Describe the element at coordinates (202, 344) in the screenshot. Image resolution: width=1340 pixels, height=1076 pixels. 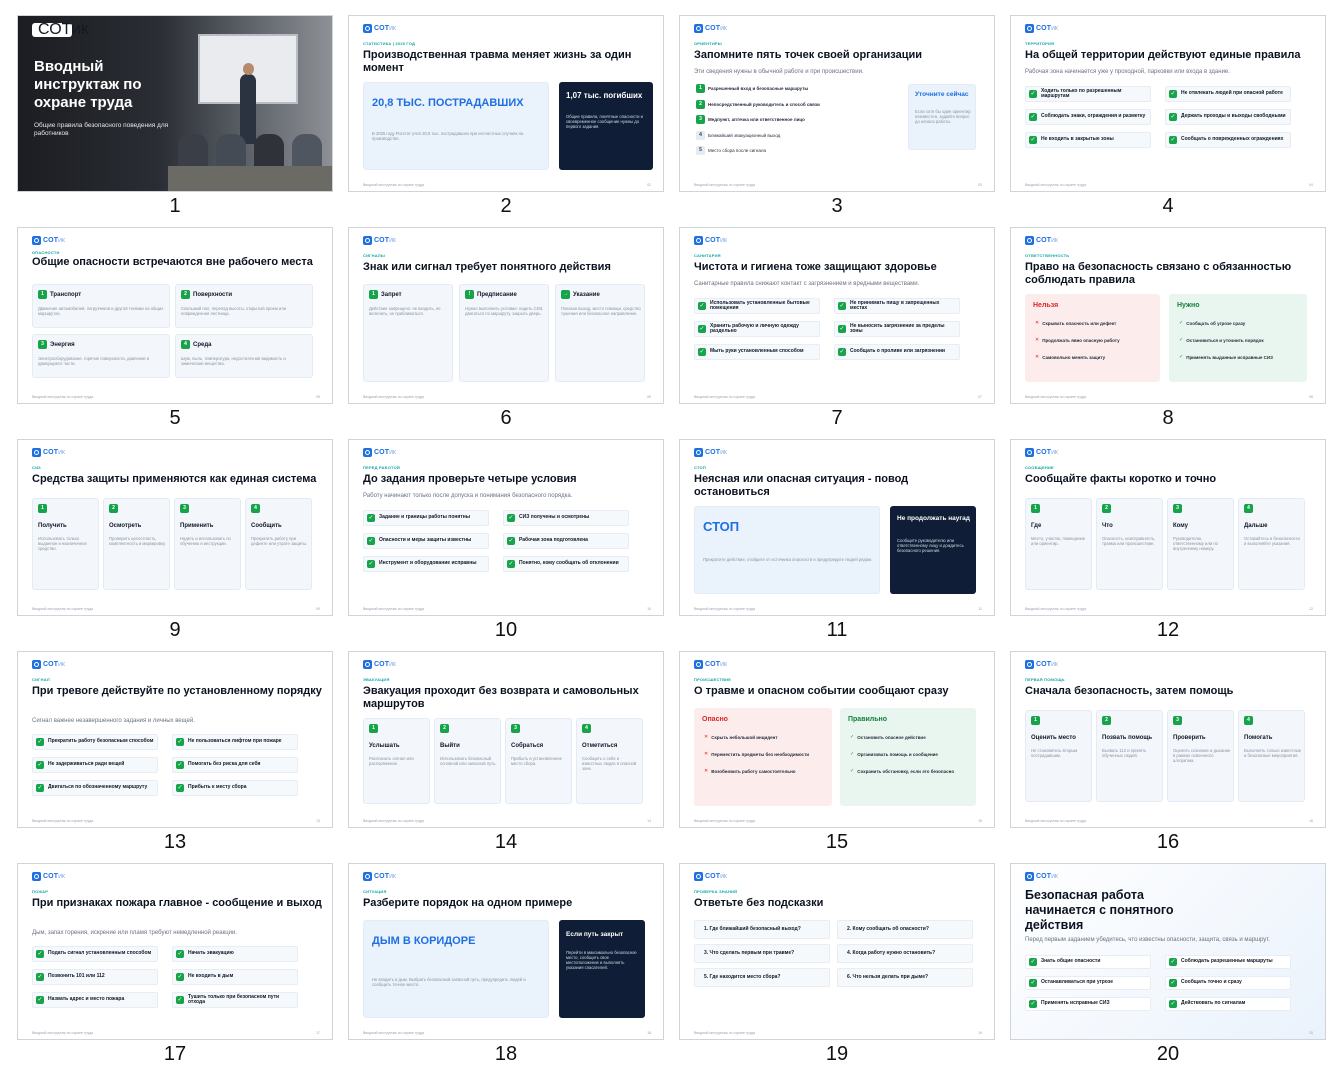
I see `hazard-title: Среда` at that location.